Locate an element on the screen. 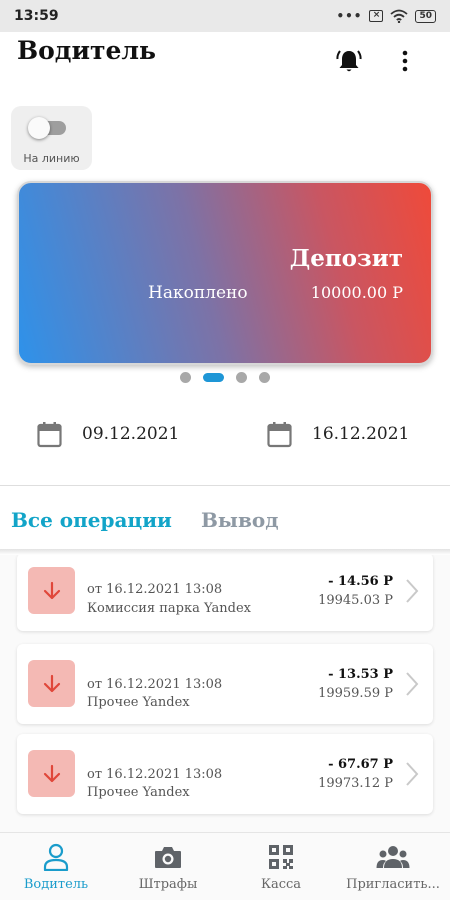 This screenshot has width=450, height=900. nav-label: Касса is located at coordinates (281, 884).